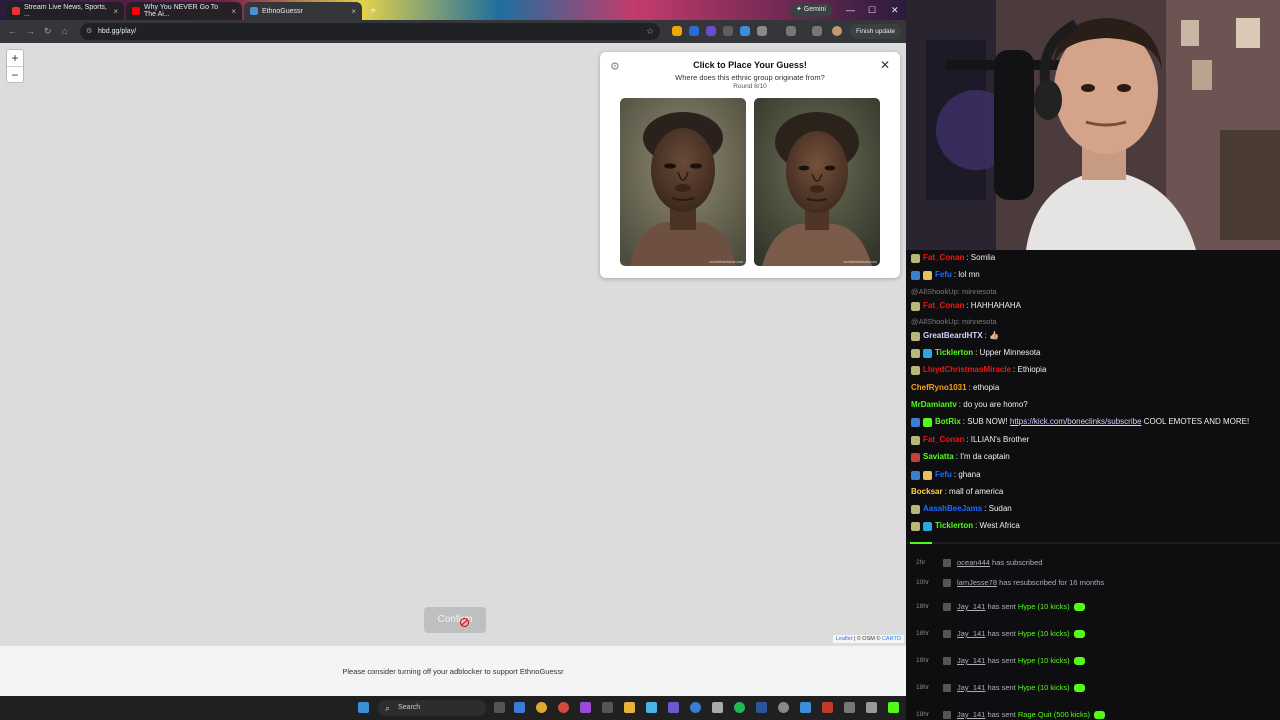  I want to click on chat-username: Bocksar, so click(927, 492).